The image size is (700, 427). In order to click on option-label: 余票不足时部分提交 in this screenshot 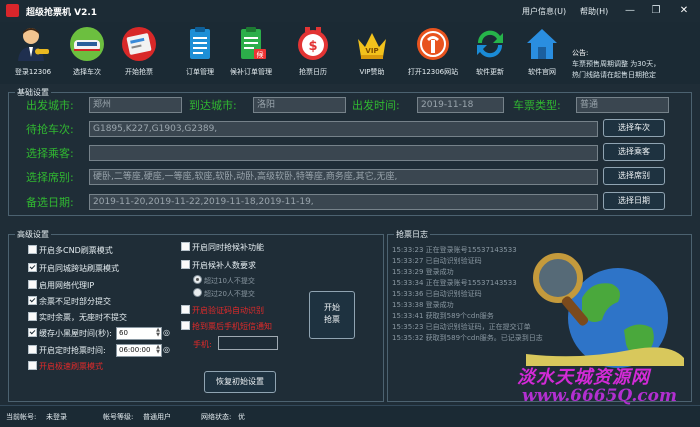, I will do `click(75, 301)`.